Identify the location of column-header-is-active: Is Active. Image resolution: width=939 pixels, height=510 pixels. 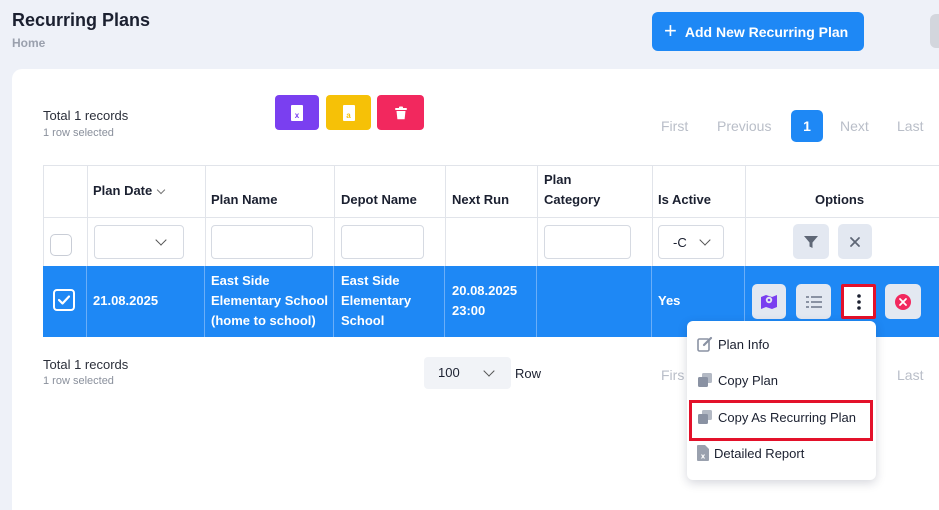
(684, 200).